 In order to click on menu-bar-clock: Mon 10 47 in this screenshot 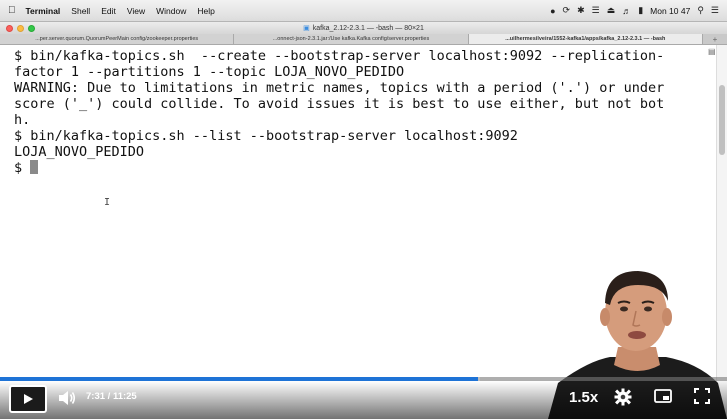, I will do `click(670, 11)`.